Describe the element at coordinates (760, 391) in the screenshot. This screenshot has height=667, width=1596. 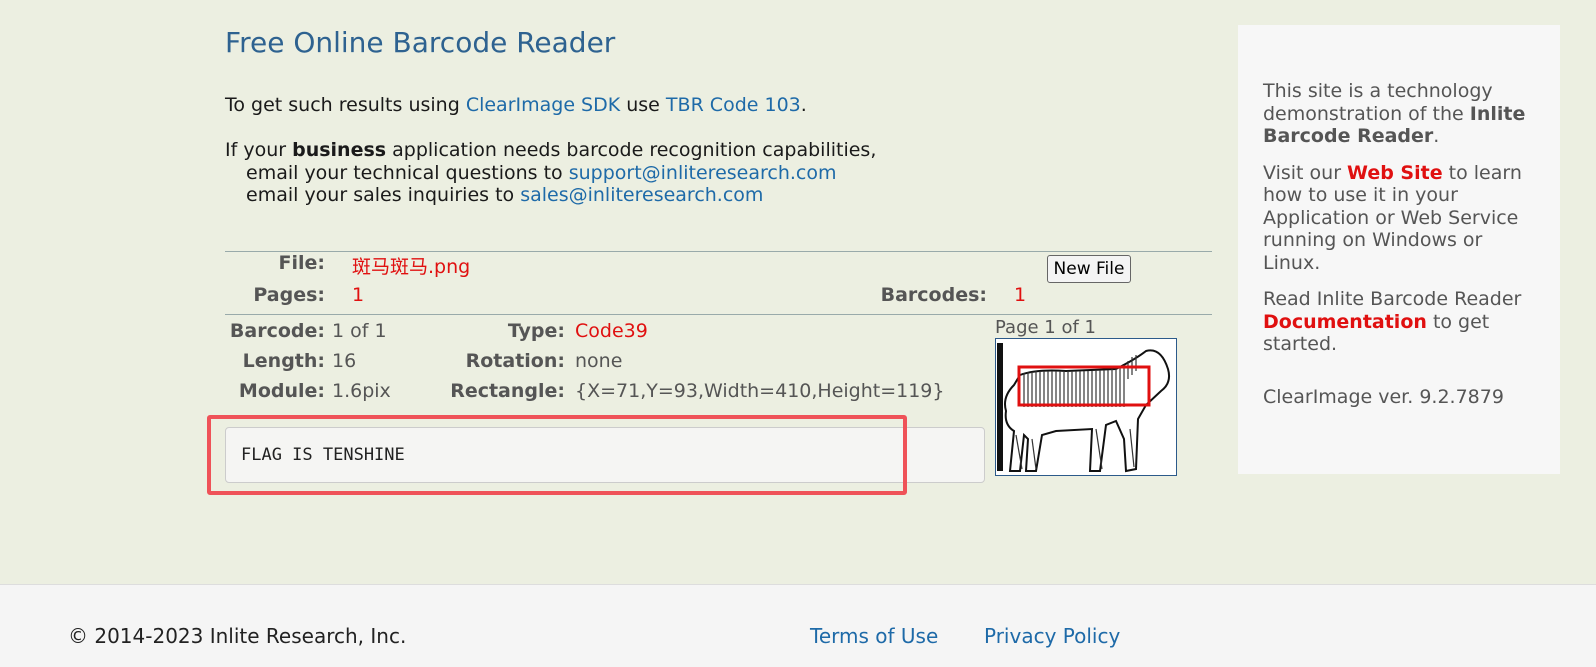
I see `rectangle-value: {X=71,Y=93,Width=410,Height=119}` at that location.